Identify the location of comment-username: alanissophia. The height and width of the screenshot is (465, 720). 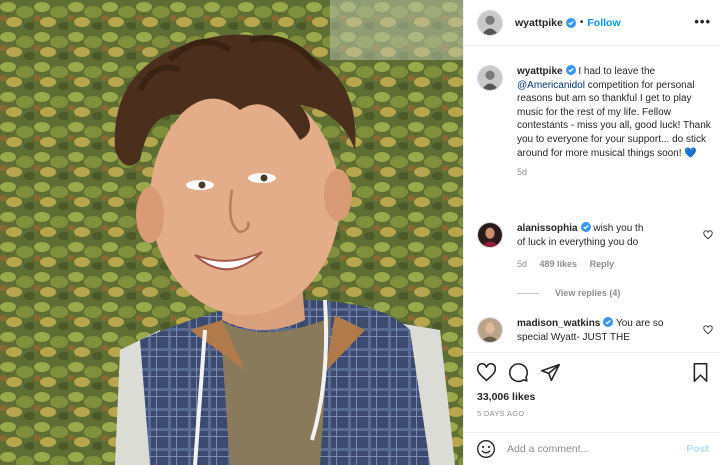
(547, 228).